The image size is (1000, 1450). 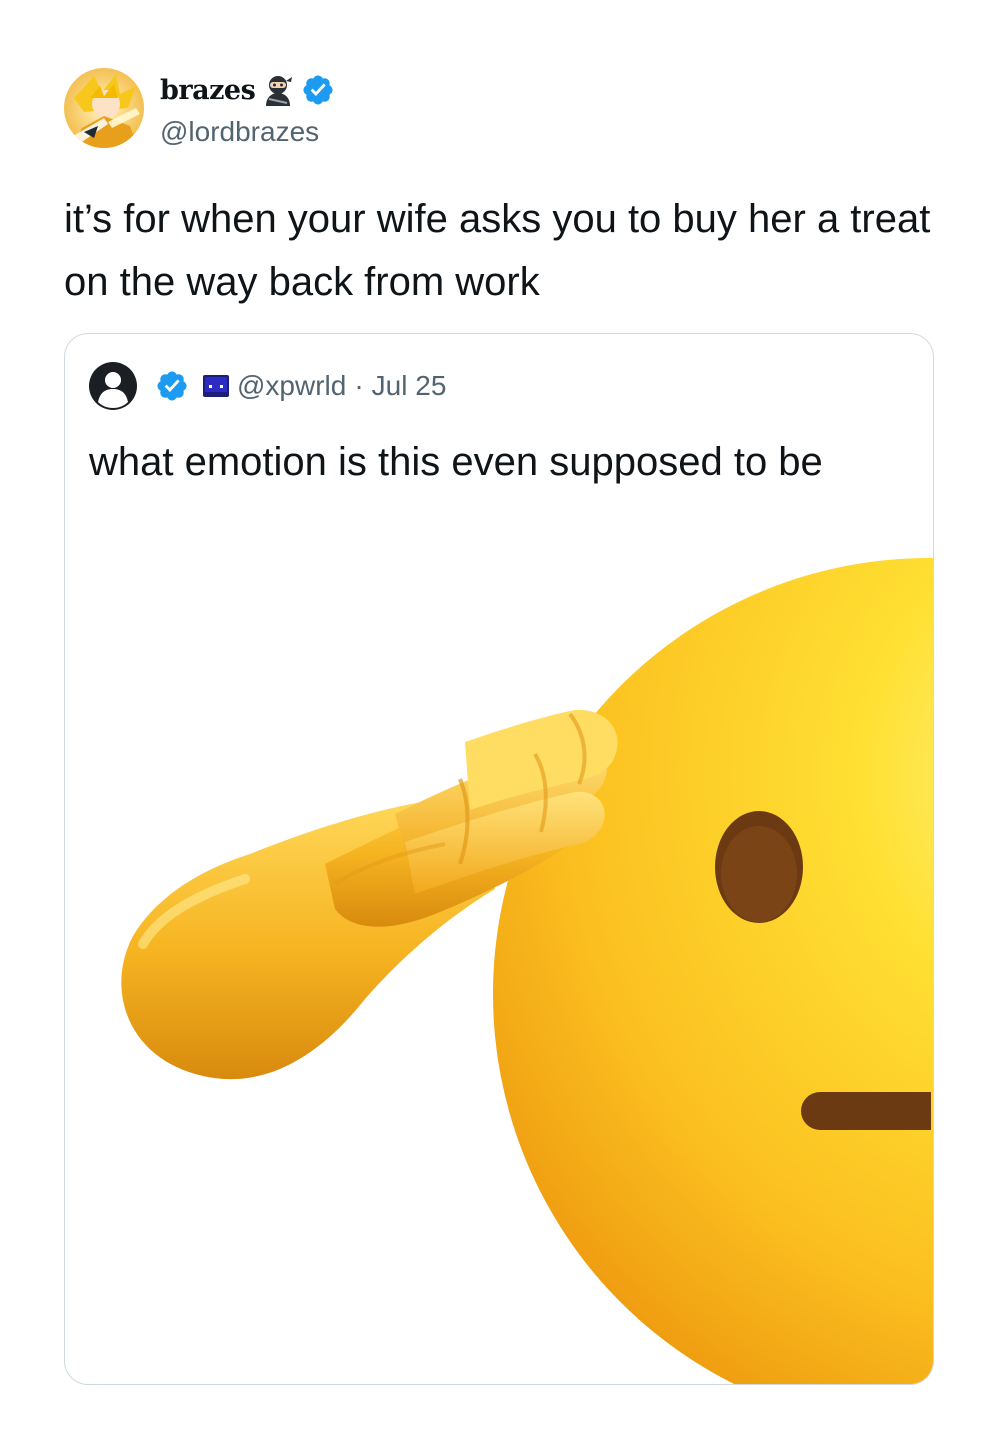 I want to click on pixel-alien-icon, so click(x=216, y=386).